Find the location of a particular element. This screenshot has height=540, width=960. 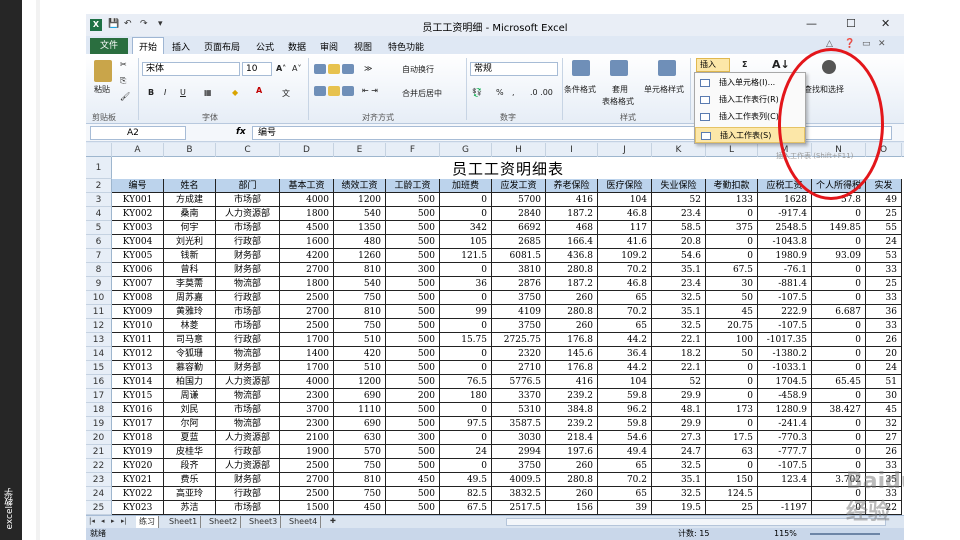

maximize-button: ☐ is located at coordinates (851, 23).